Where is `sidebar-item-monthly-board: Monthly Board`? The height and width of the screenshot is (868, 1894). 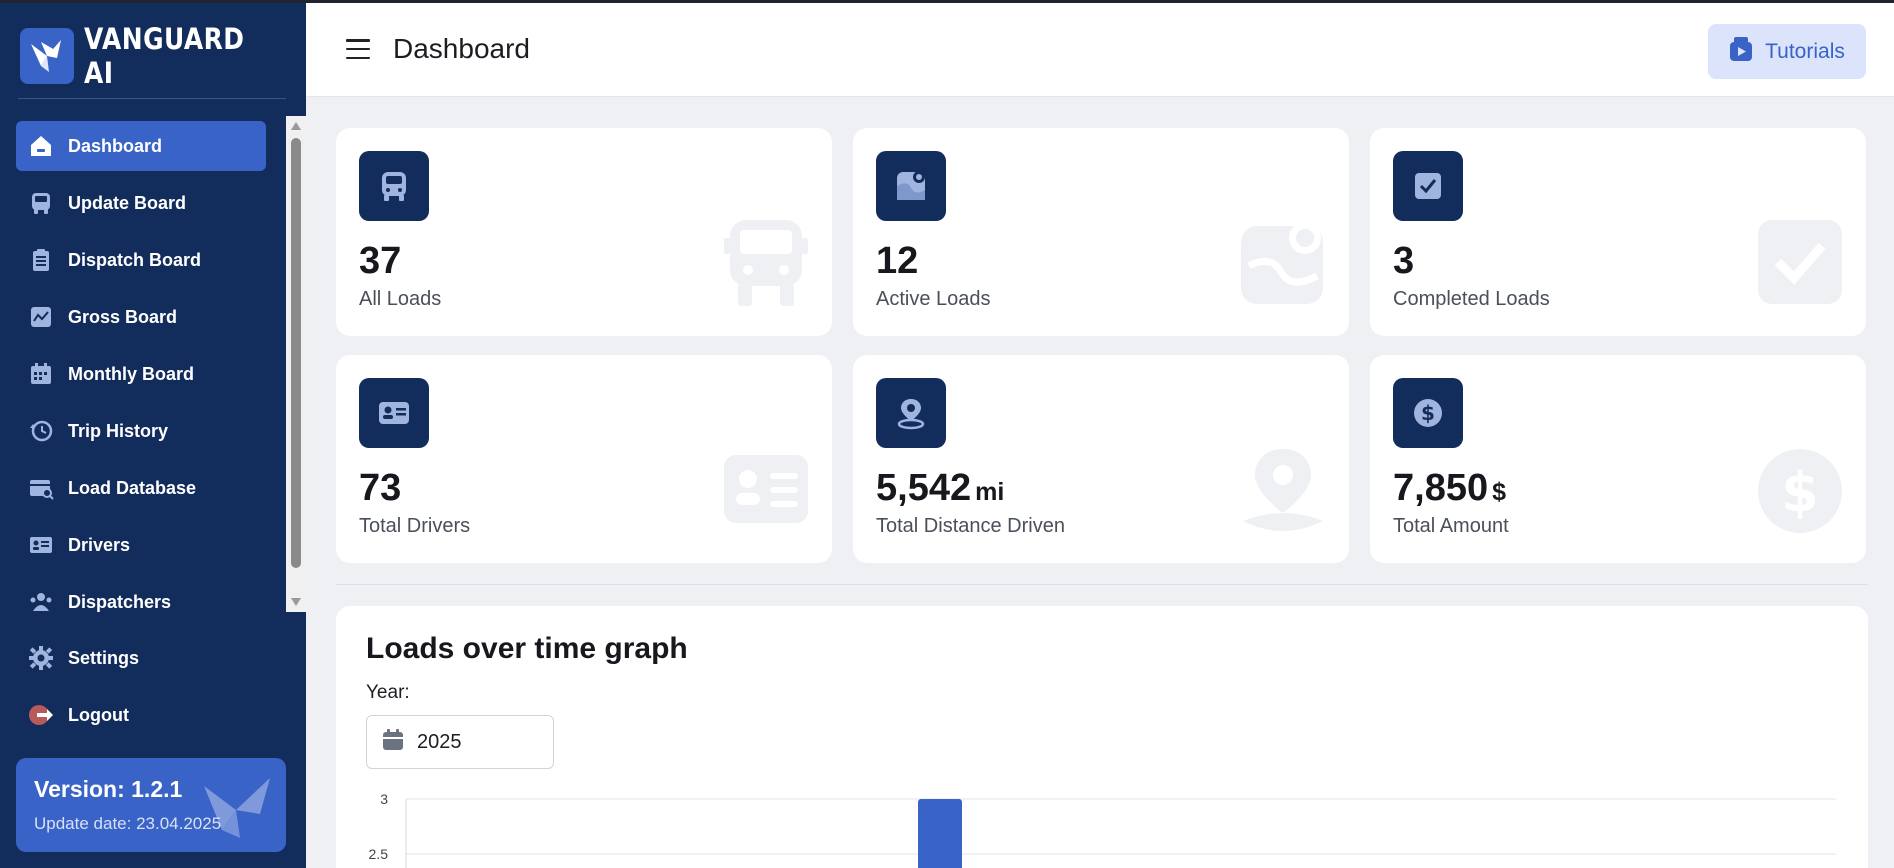 sidebar-item-monthly-board: Monthly Board is located at coordinates (141, 374).